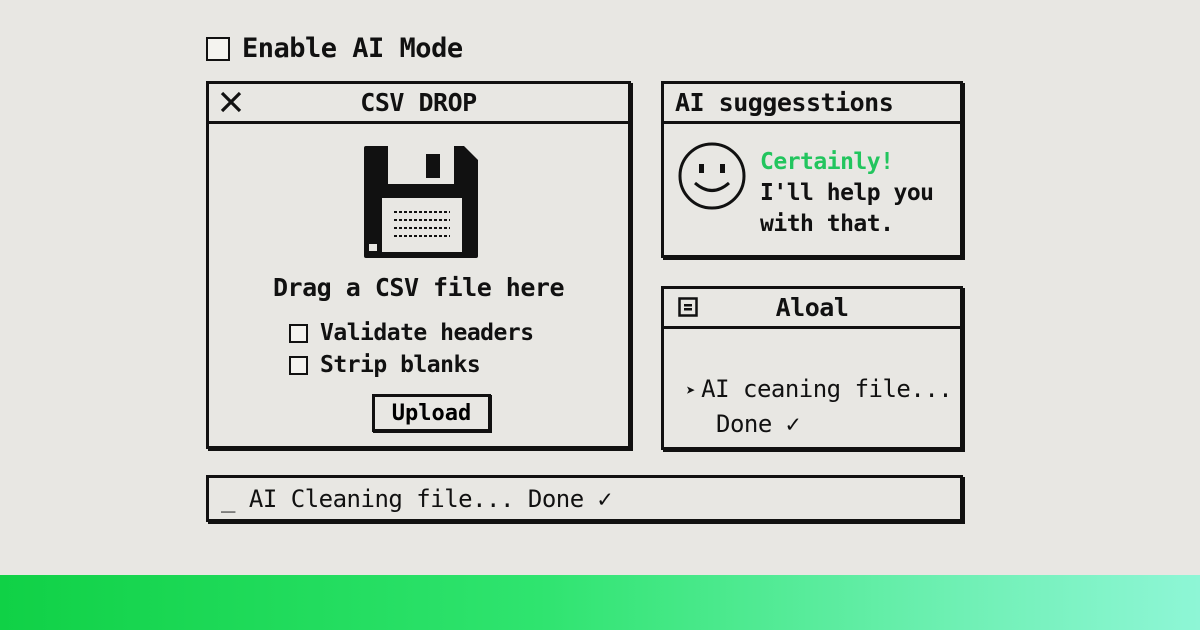  Describe the element at coordinates (812, 368) in the screenshot. I see `aloal-window: Aloal ➤ AI ceaning file... Done ✓` at that location.